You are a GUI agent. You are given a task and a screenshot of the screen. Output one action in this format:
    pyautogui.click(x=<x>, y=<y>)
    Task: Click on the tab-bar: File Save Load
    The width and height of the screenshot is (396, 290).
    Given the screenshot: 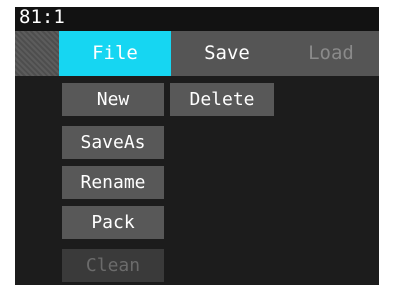 What is the action you would take?
    pyautogui.click(x=197, y=53)
    